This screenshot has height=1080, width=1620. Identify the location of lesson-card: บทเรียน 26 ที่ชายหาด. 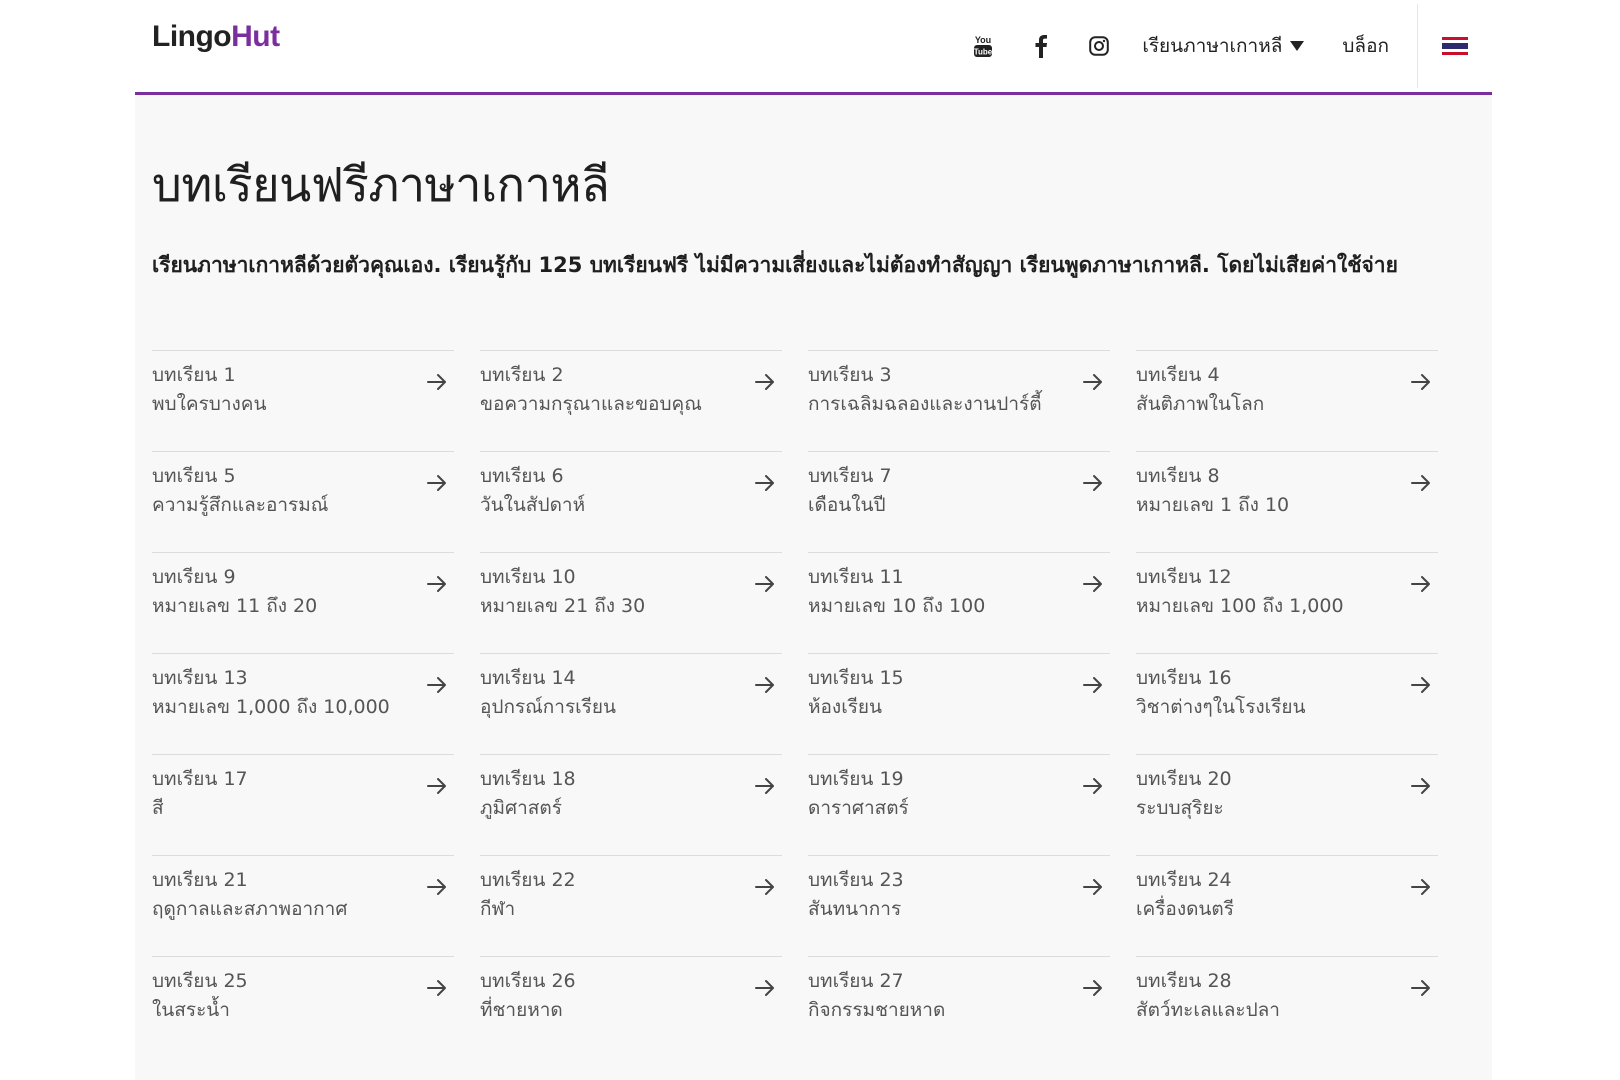
(631, 1008).